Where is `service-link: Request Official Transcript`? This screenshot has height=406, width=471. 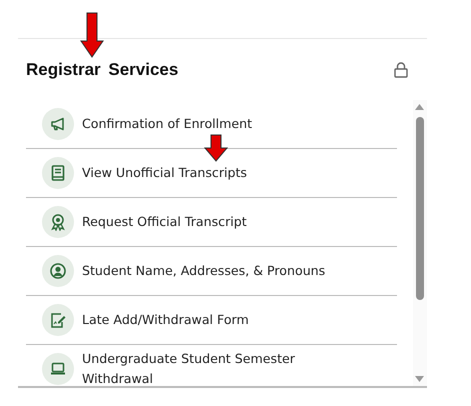
service-link: Request Official Transcript is located at coordinates (136, 222).